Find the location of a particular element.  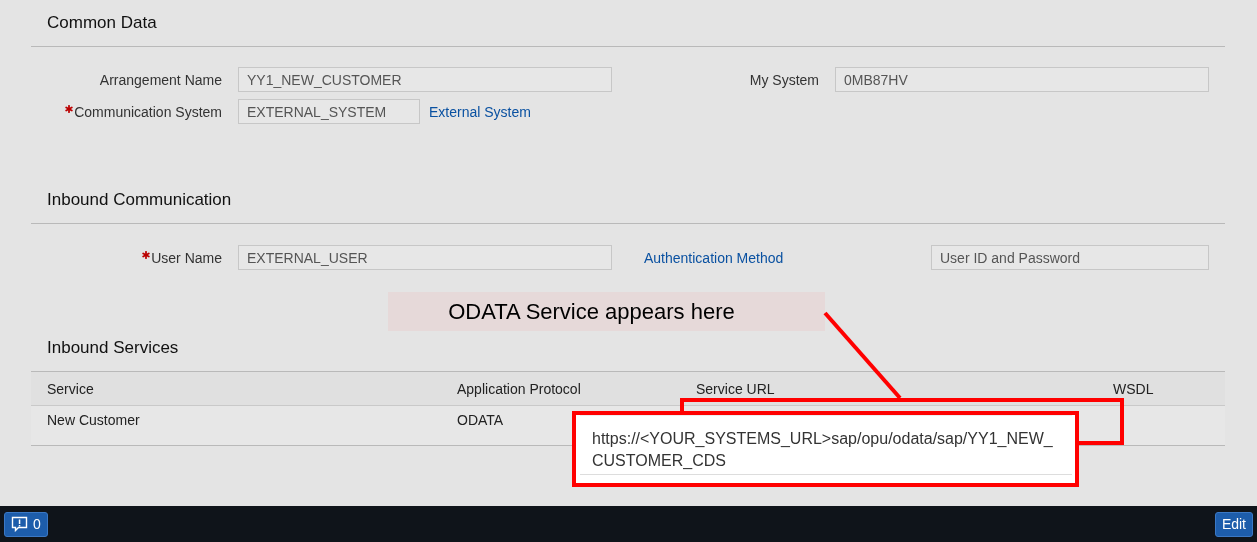

service-url-text: https://<YOUR_SYSTEMS_URL>sap/opu/odata/sap/YY1_NEW_CUSTOMER_CDS is located at coordinates (826, 445).